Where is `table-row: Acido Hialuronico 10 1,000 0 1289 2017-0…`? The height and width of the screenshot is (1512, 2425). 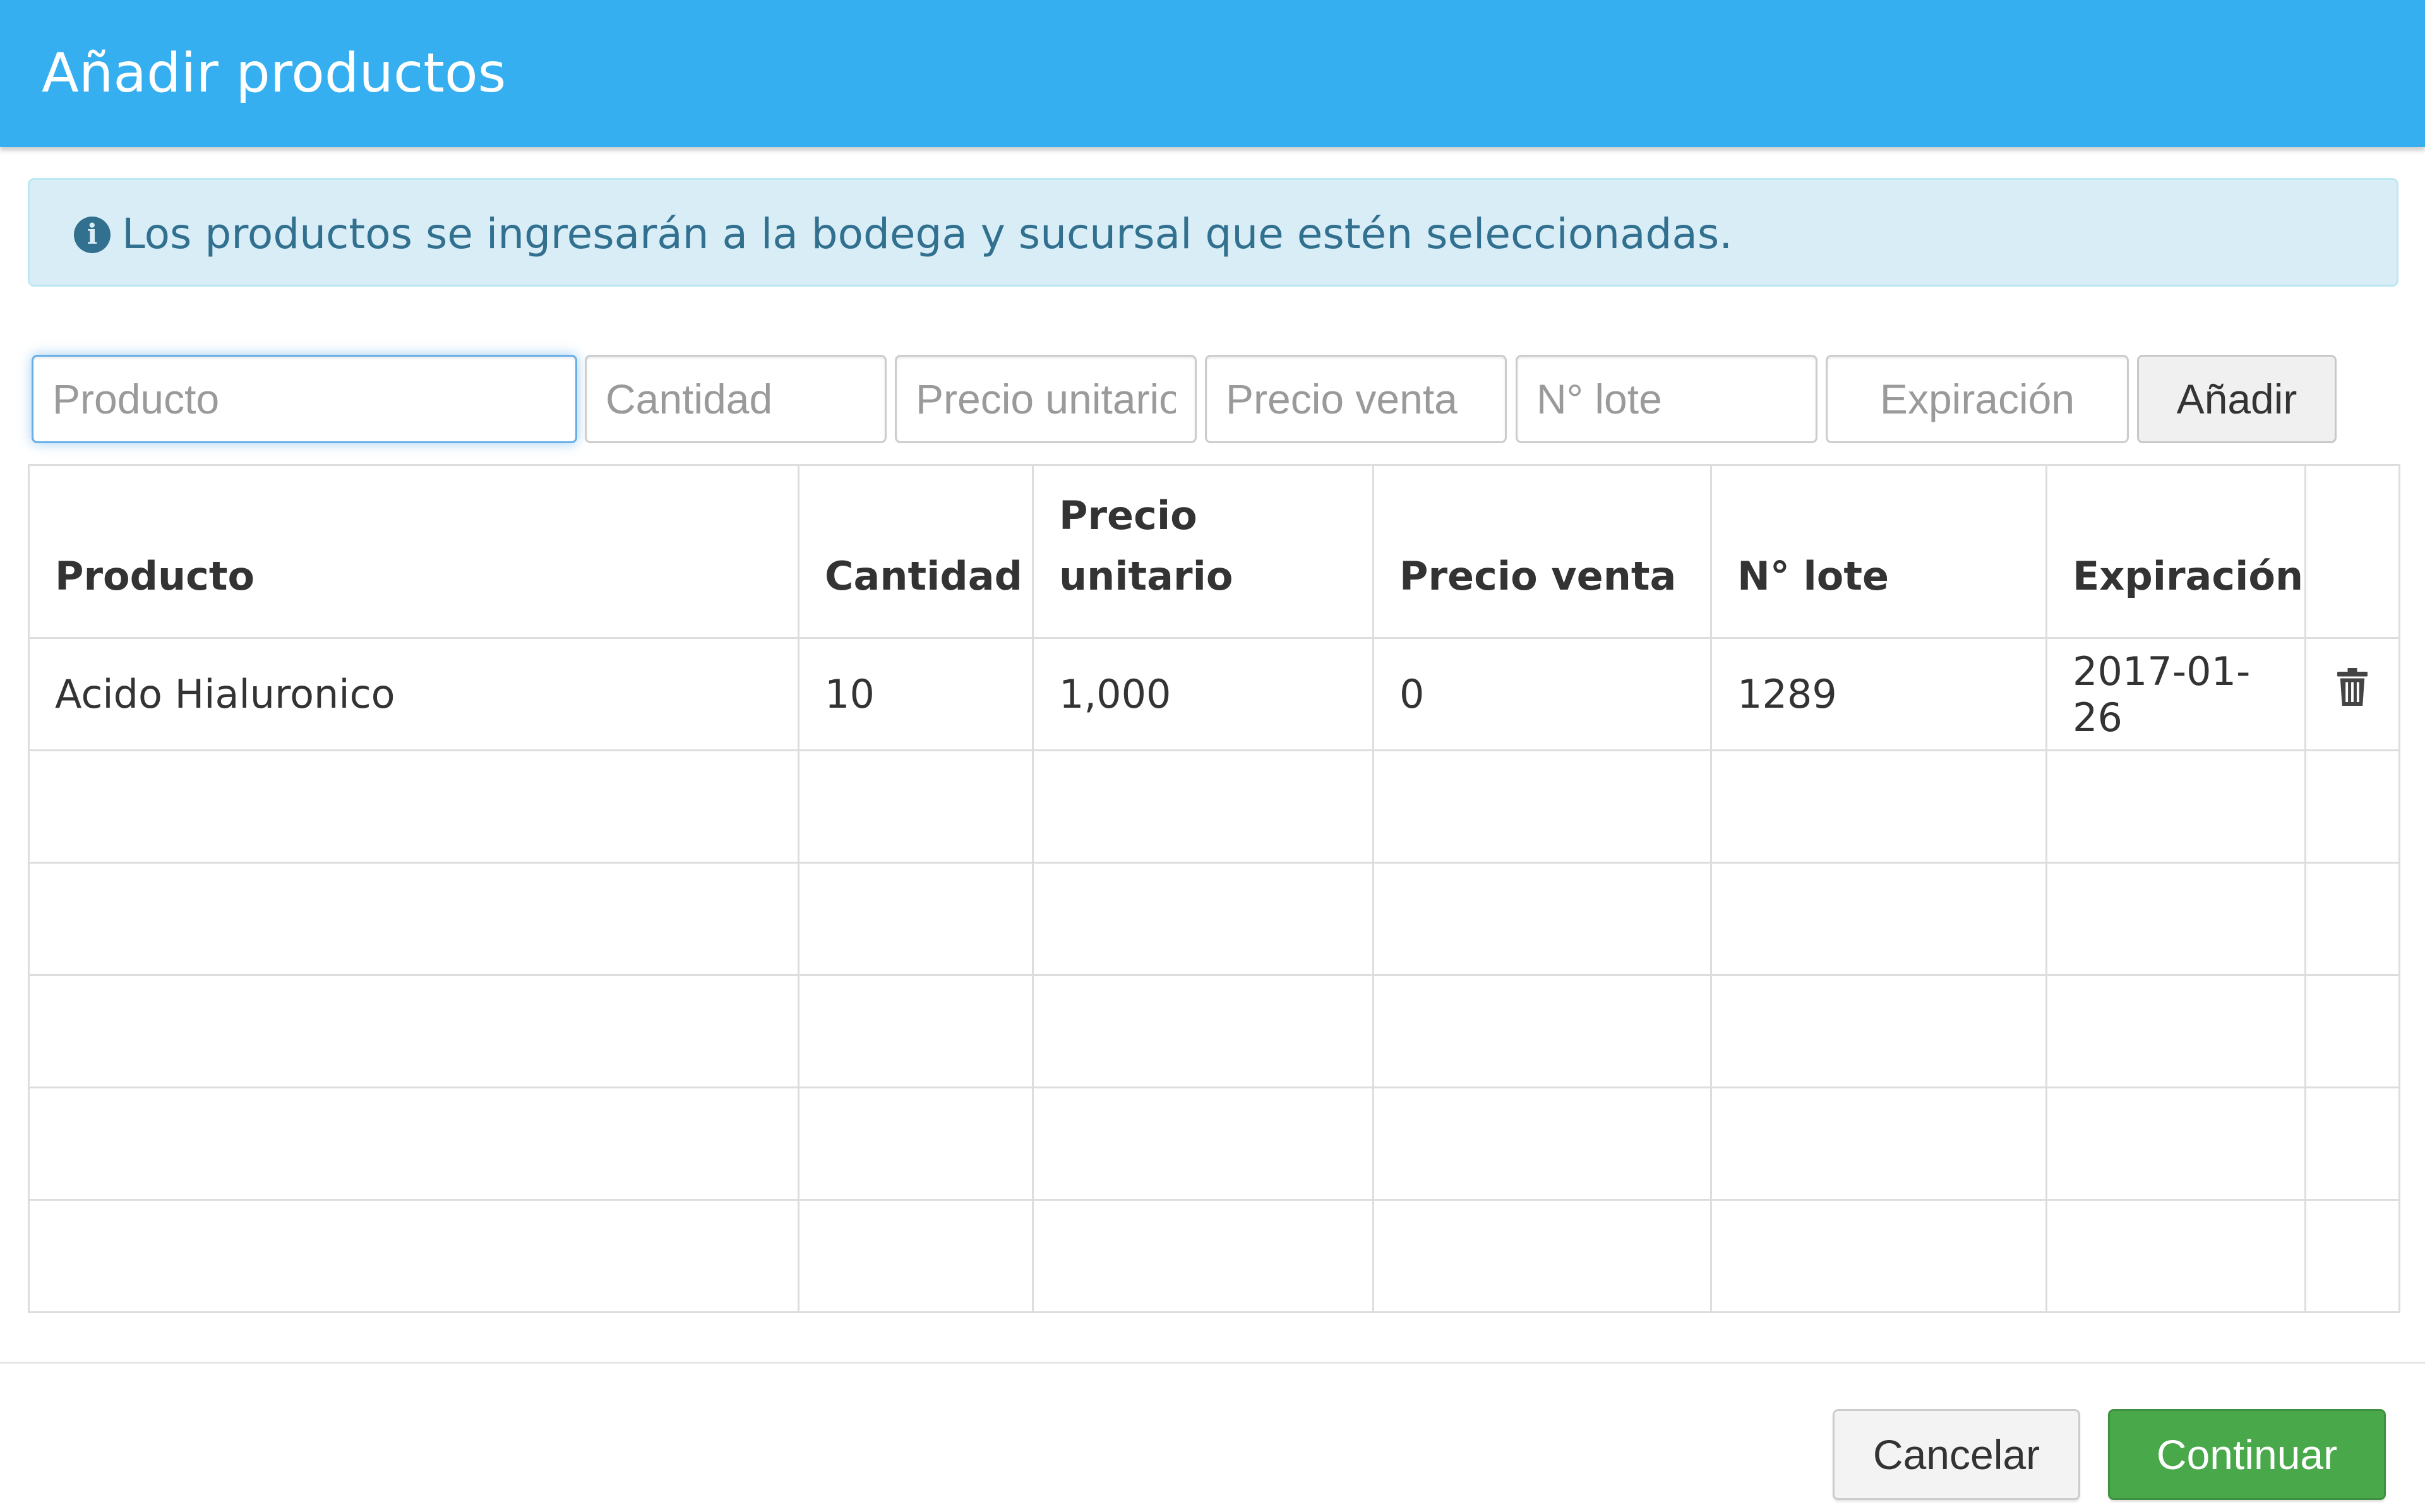
table-row: Acido Hialuronico 10 1,000 0 1289 2017-0… is located at coordinates (1214, 694).